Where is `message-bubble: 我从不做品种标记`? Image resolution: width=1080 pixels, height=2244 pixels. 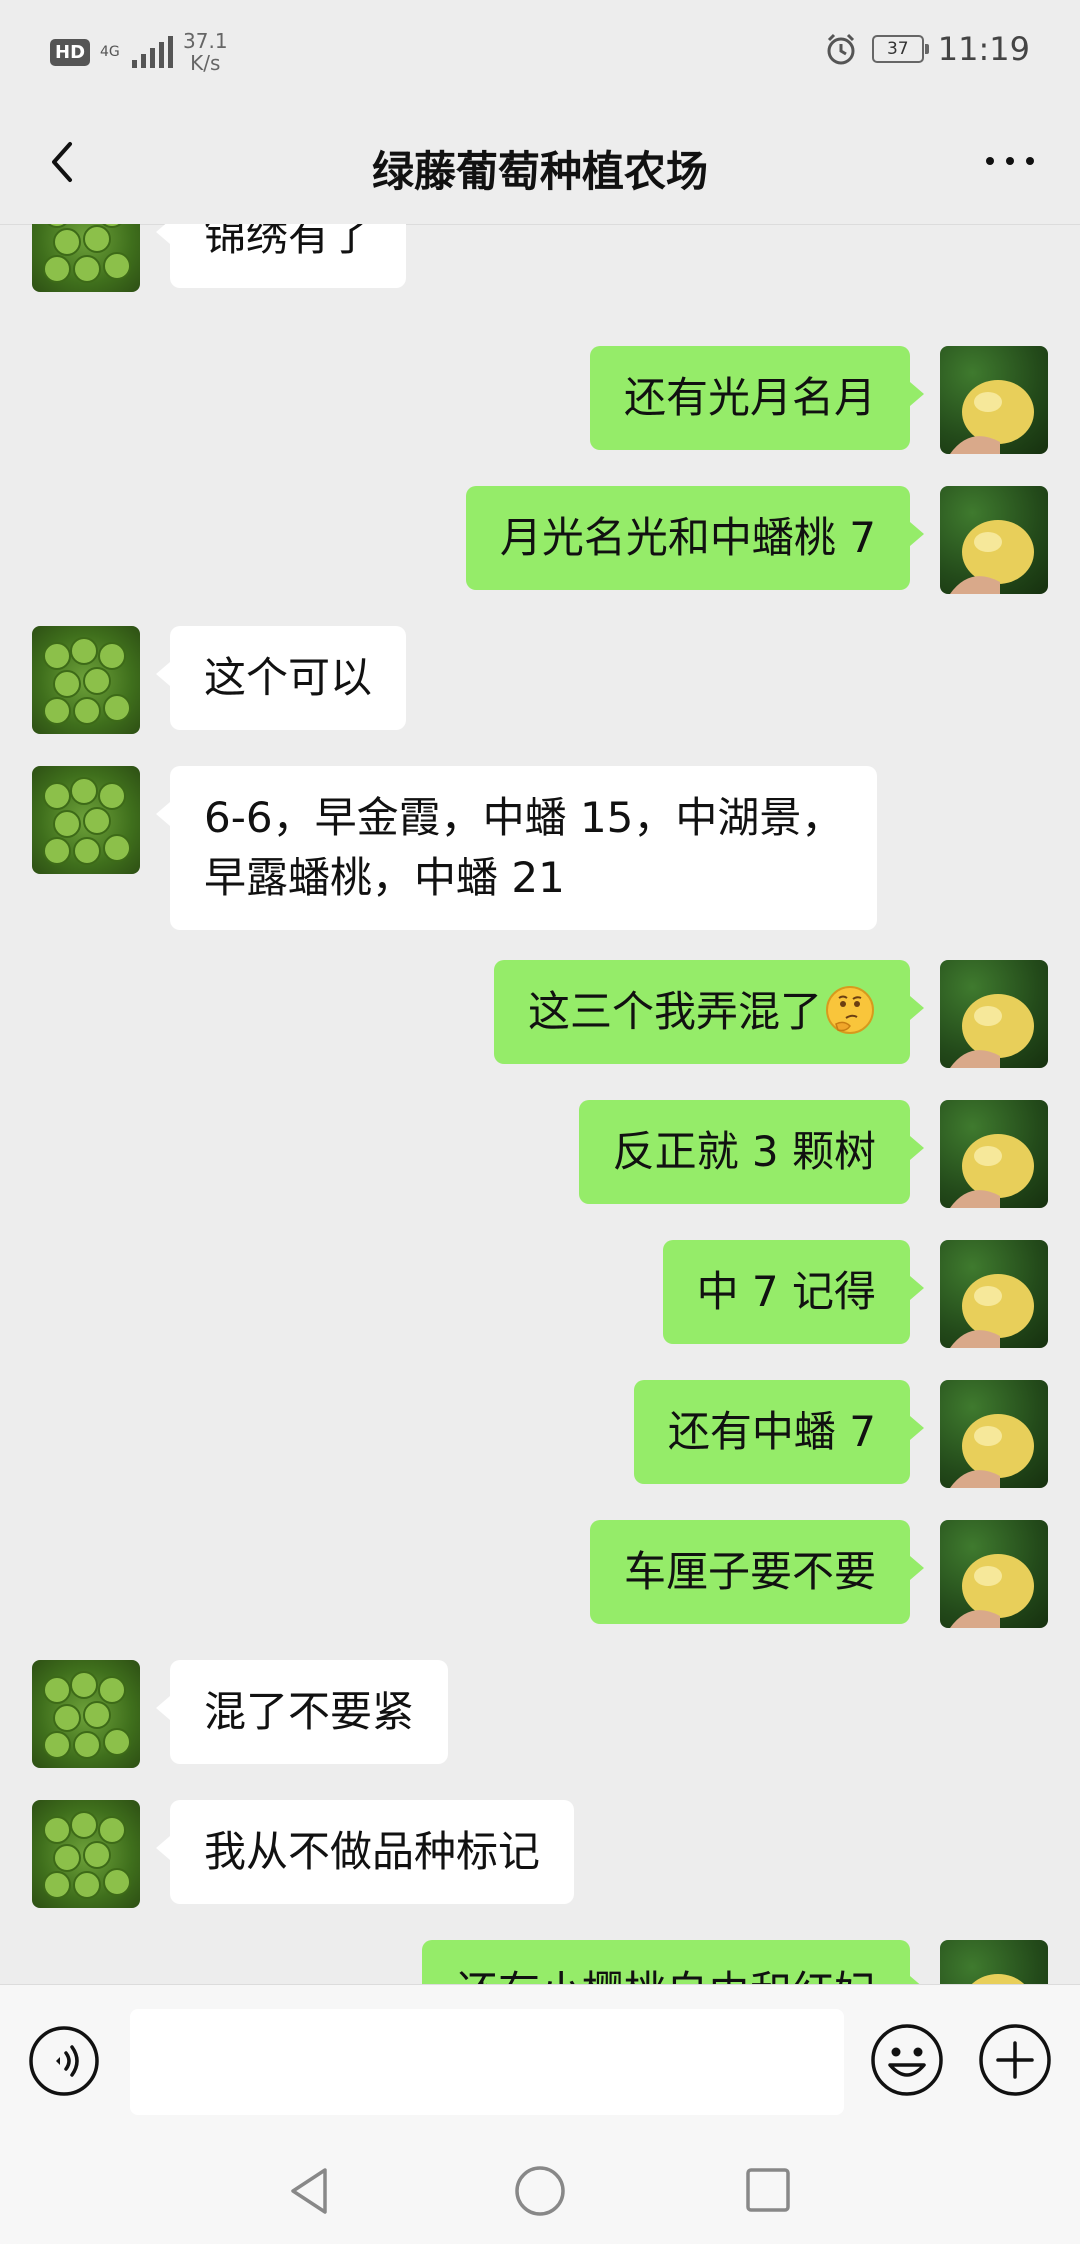 message-bubble: 我从不做品种标记 is located at coordinates (365, 1852).